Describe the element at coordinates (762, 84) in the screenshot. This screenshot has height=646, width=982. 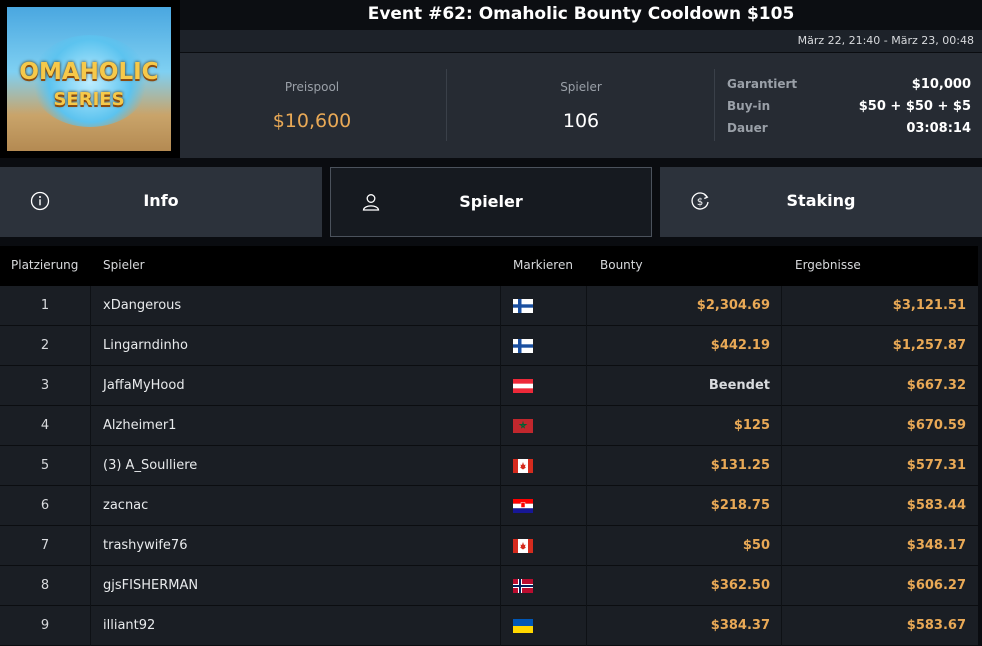
I see `guaranteed-label: Garantiert` at that location.